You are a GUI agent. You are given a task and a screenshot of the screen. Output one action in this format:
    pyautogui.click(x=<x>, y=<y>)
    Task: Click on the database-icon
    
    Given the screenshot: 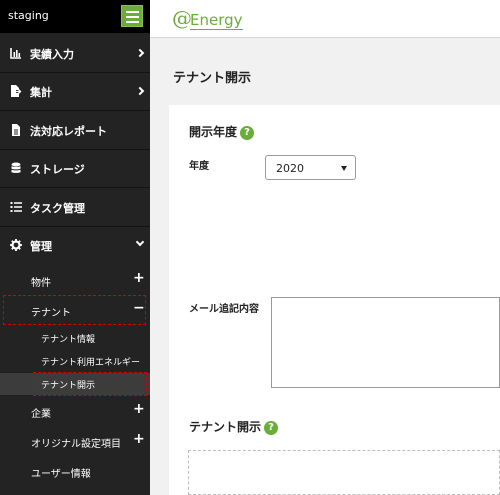 What is the action you would take?
    pyautogui.click(x=16, y=167)
    